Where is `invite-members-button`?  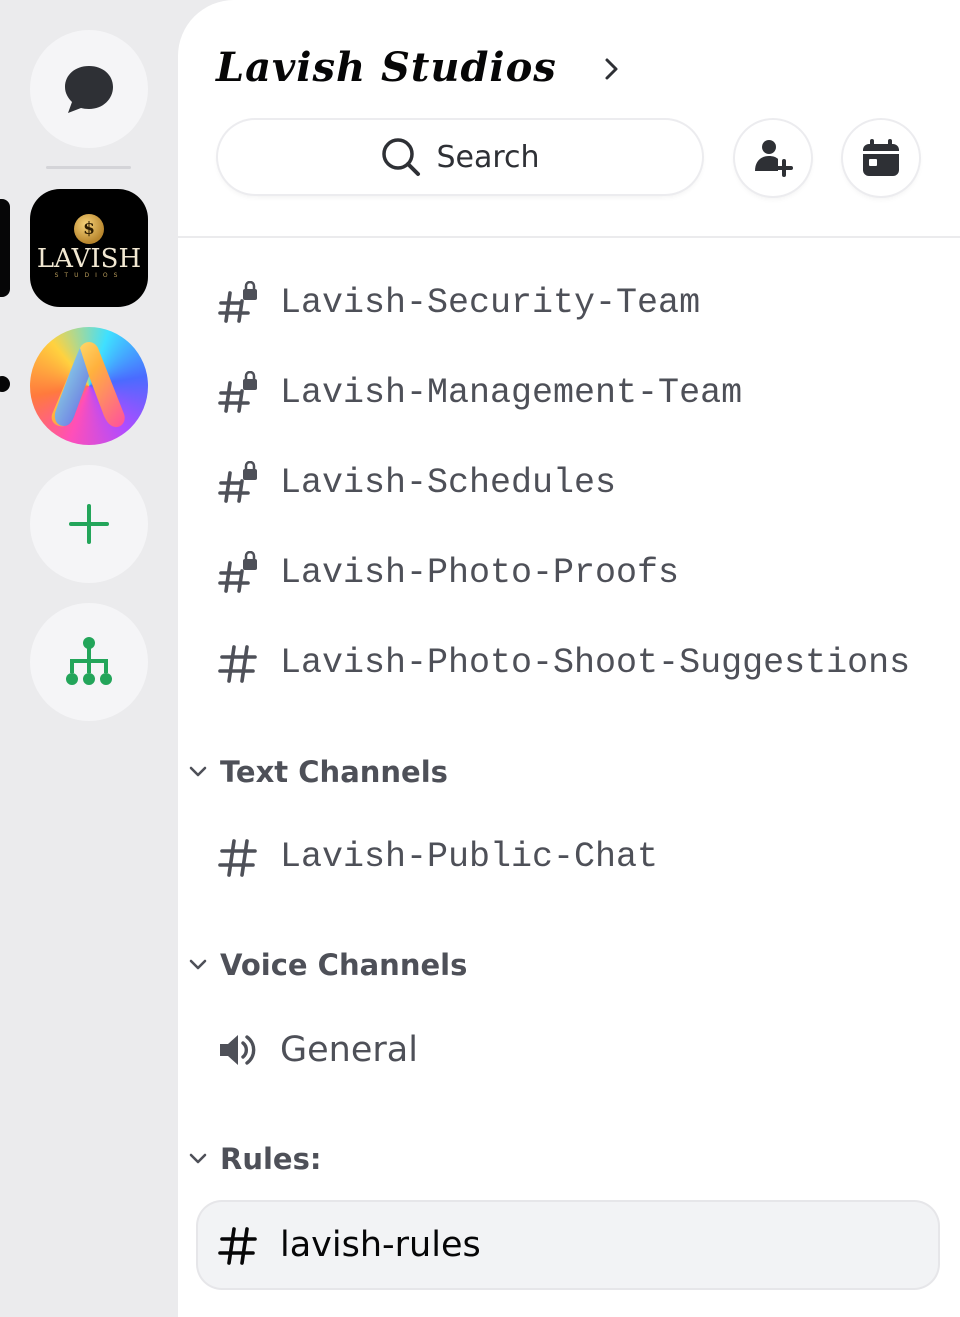
invite-members-button is located at coordinates (773, 158).